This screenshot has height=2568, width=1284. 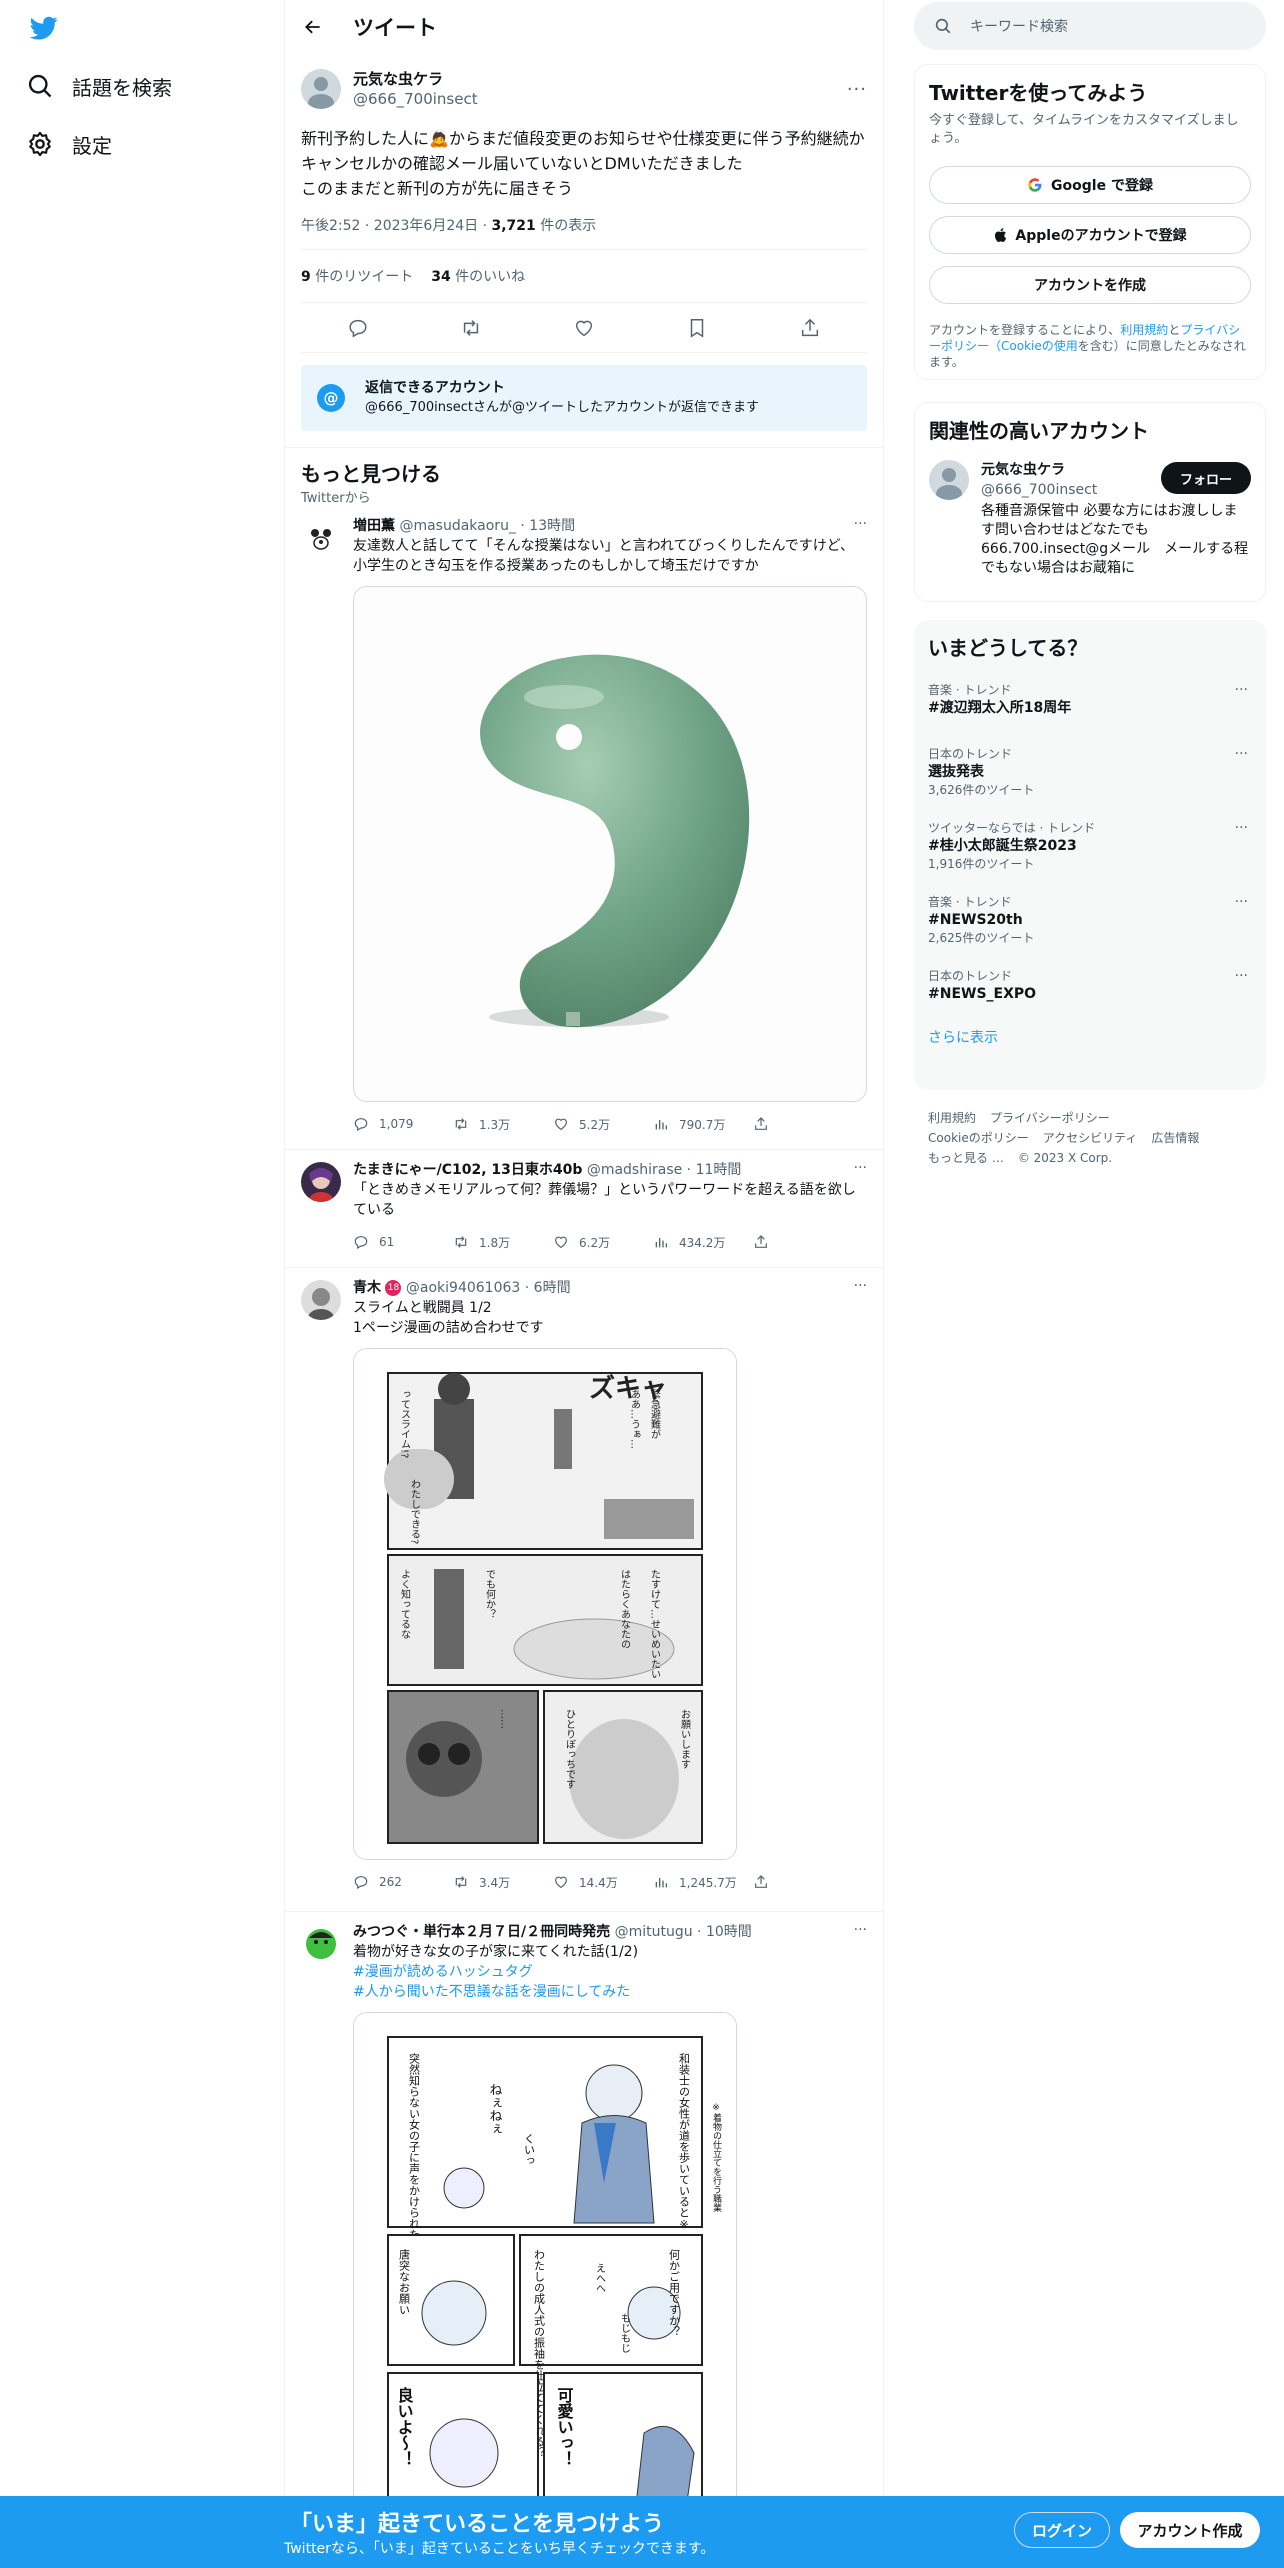 I want to click on trend-item: 日本のトレンド 選抜発表 3,626件のツイート ···, so click(x=1090, y=772).